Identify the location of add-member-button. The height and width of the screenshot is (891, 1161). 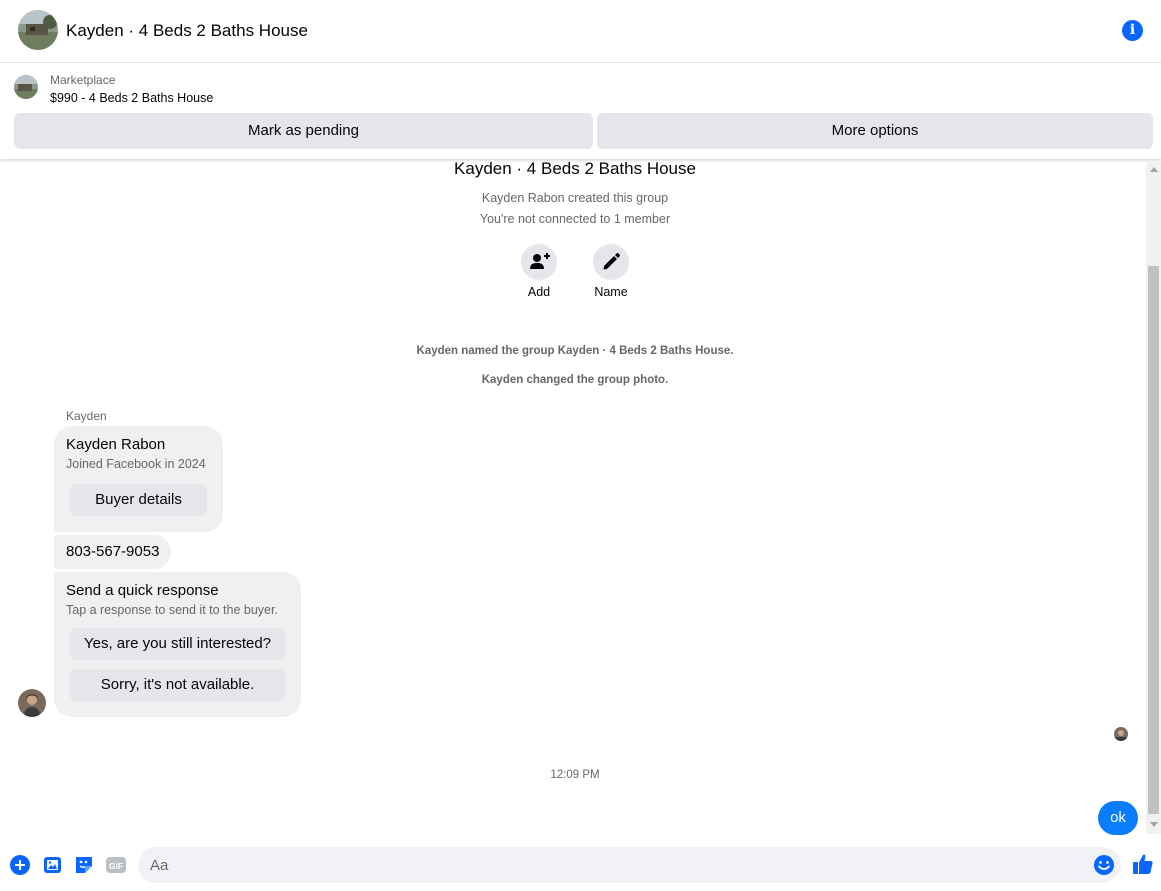
(539, 262).